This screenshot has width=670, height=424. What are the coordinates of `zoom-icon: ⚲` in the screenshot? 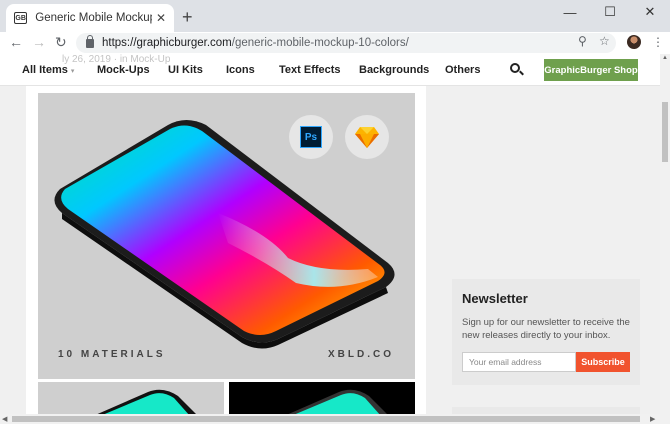 It's located at (582, 41).